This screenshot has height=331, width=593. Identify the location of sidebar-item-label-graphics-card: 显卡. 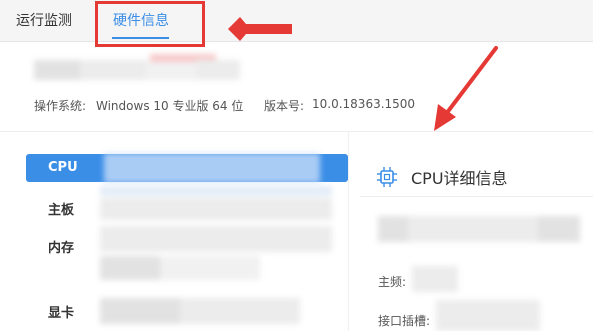
(61, 313).